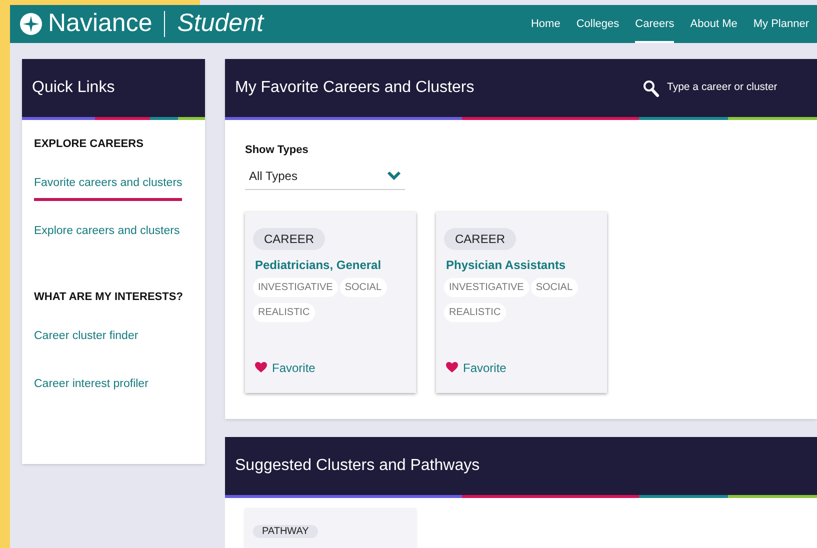 The width and height of the screenshot is (817, 548). Describe the element at coordinates (91, 389) in the screenshot. I see `quick-link: Career interest profiler` at that location.